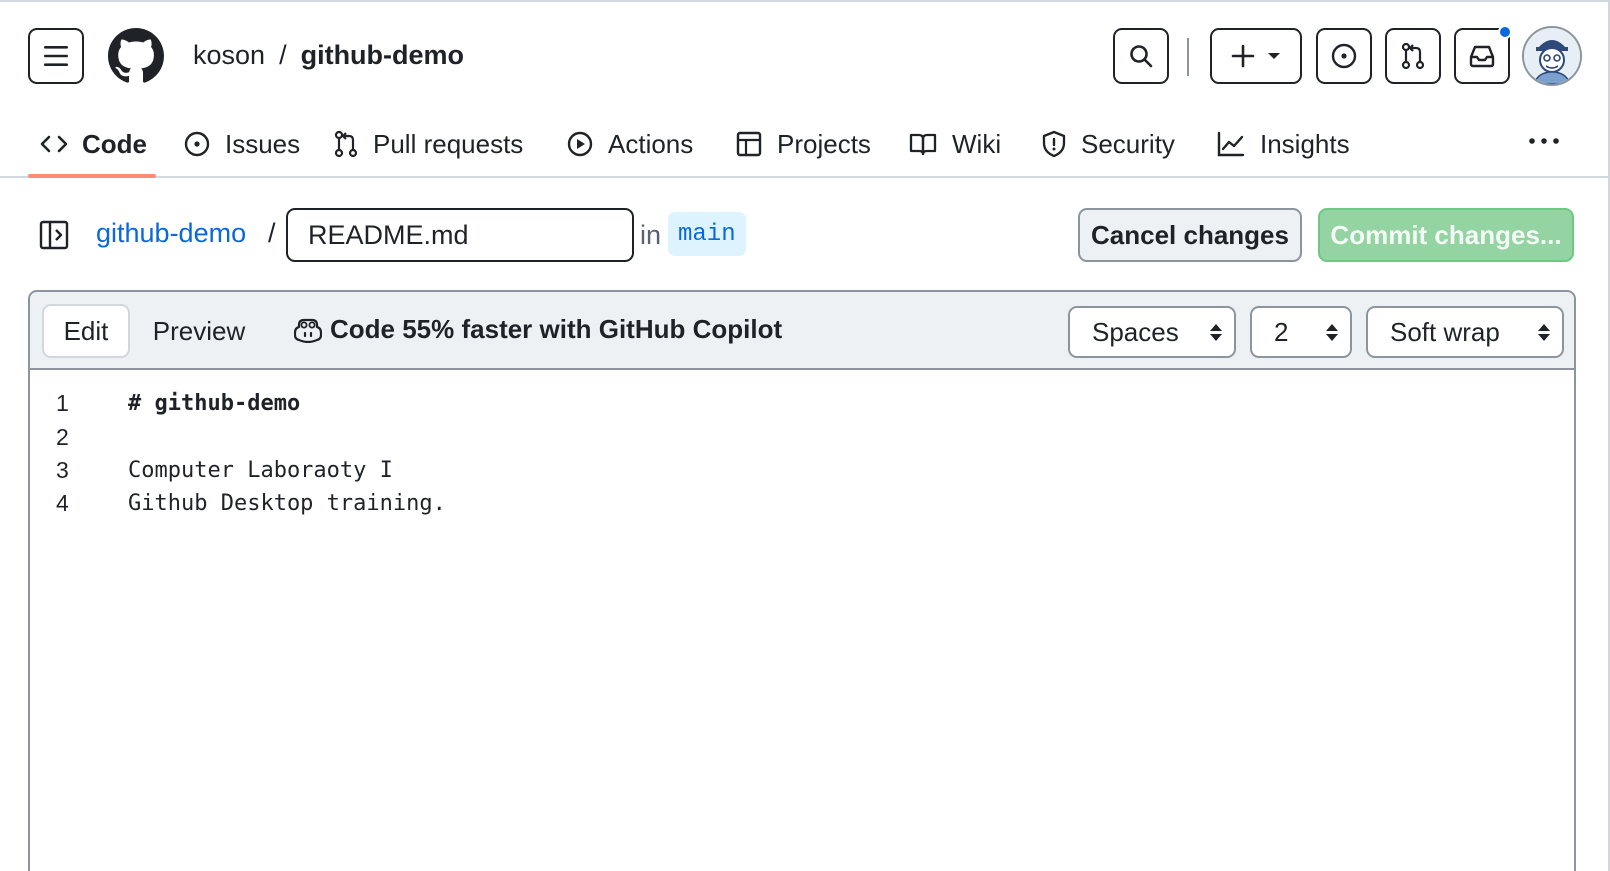  What do you see at coordinates (1281, 331) in the screenshot?
I see `indent-size-value: 2` at bounding box center [1281, 331].